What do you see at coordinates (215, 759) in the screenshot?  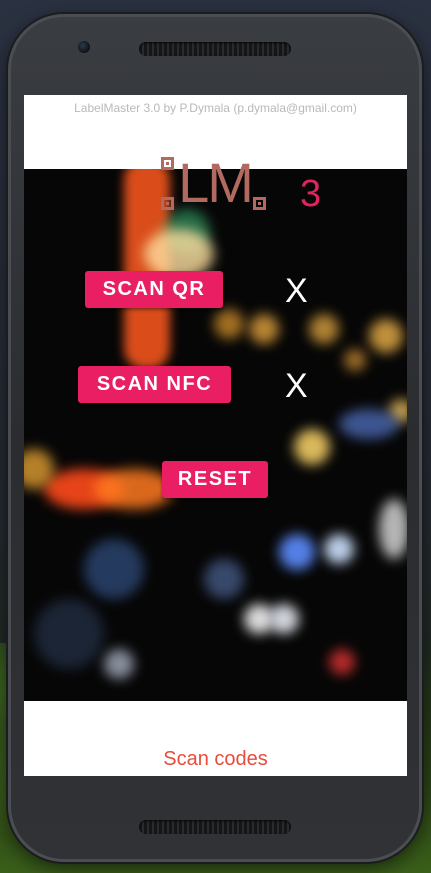 I see `scan-codes-link: Scan codes` at bounding box center [215, 759].